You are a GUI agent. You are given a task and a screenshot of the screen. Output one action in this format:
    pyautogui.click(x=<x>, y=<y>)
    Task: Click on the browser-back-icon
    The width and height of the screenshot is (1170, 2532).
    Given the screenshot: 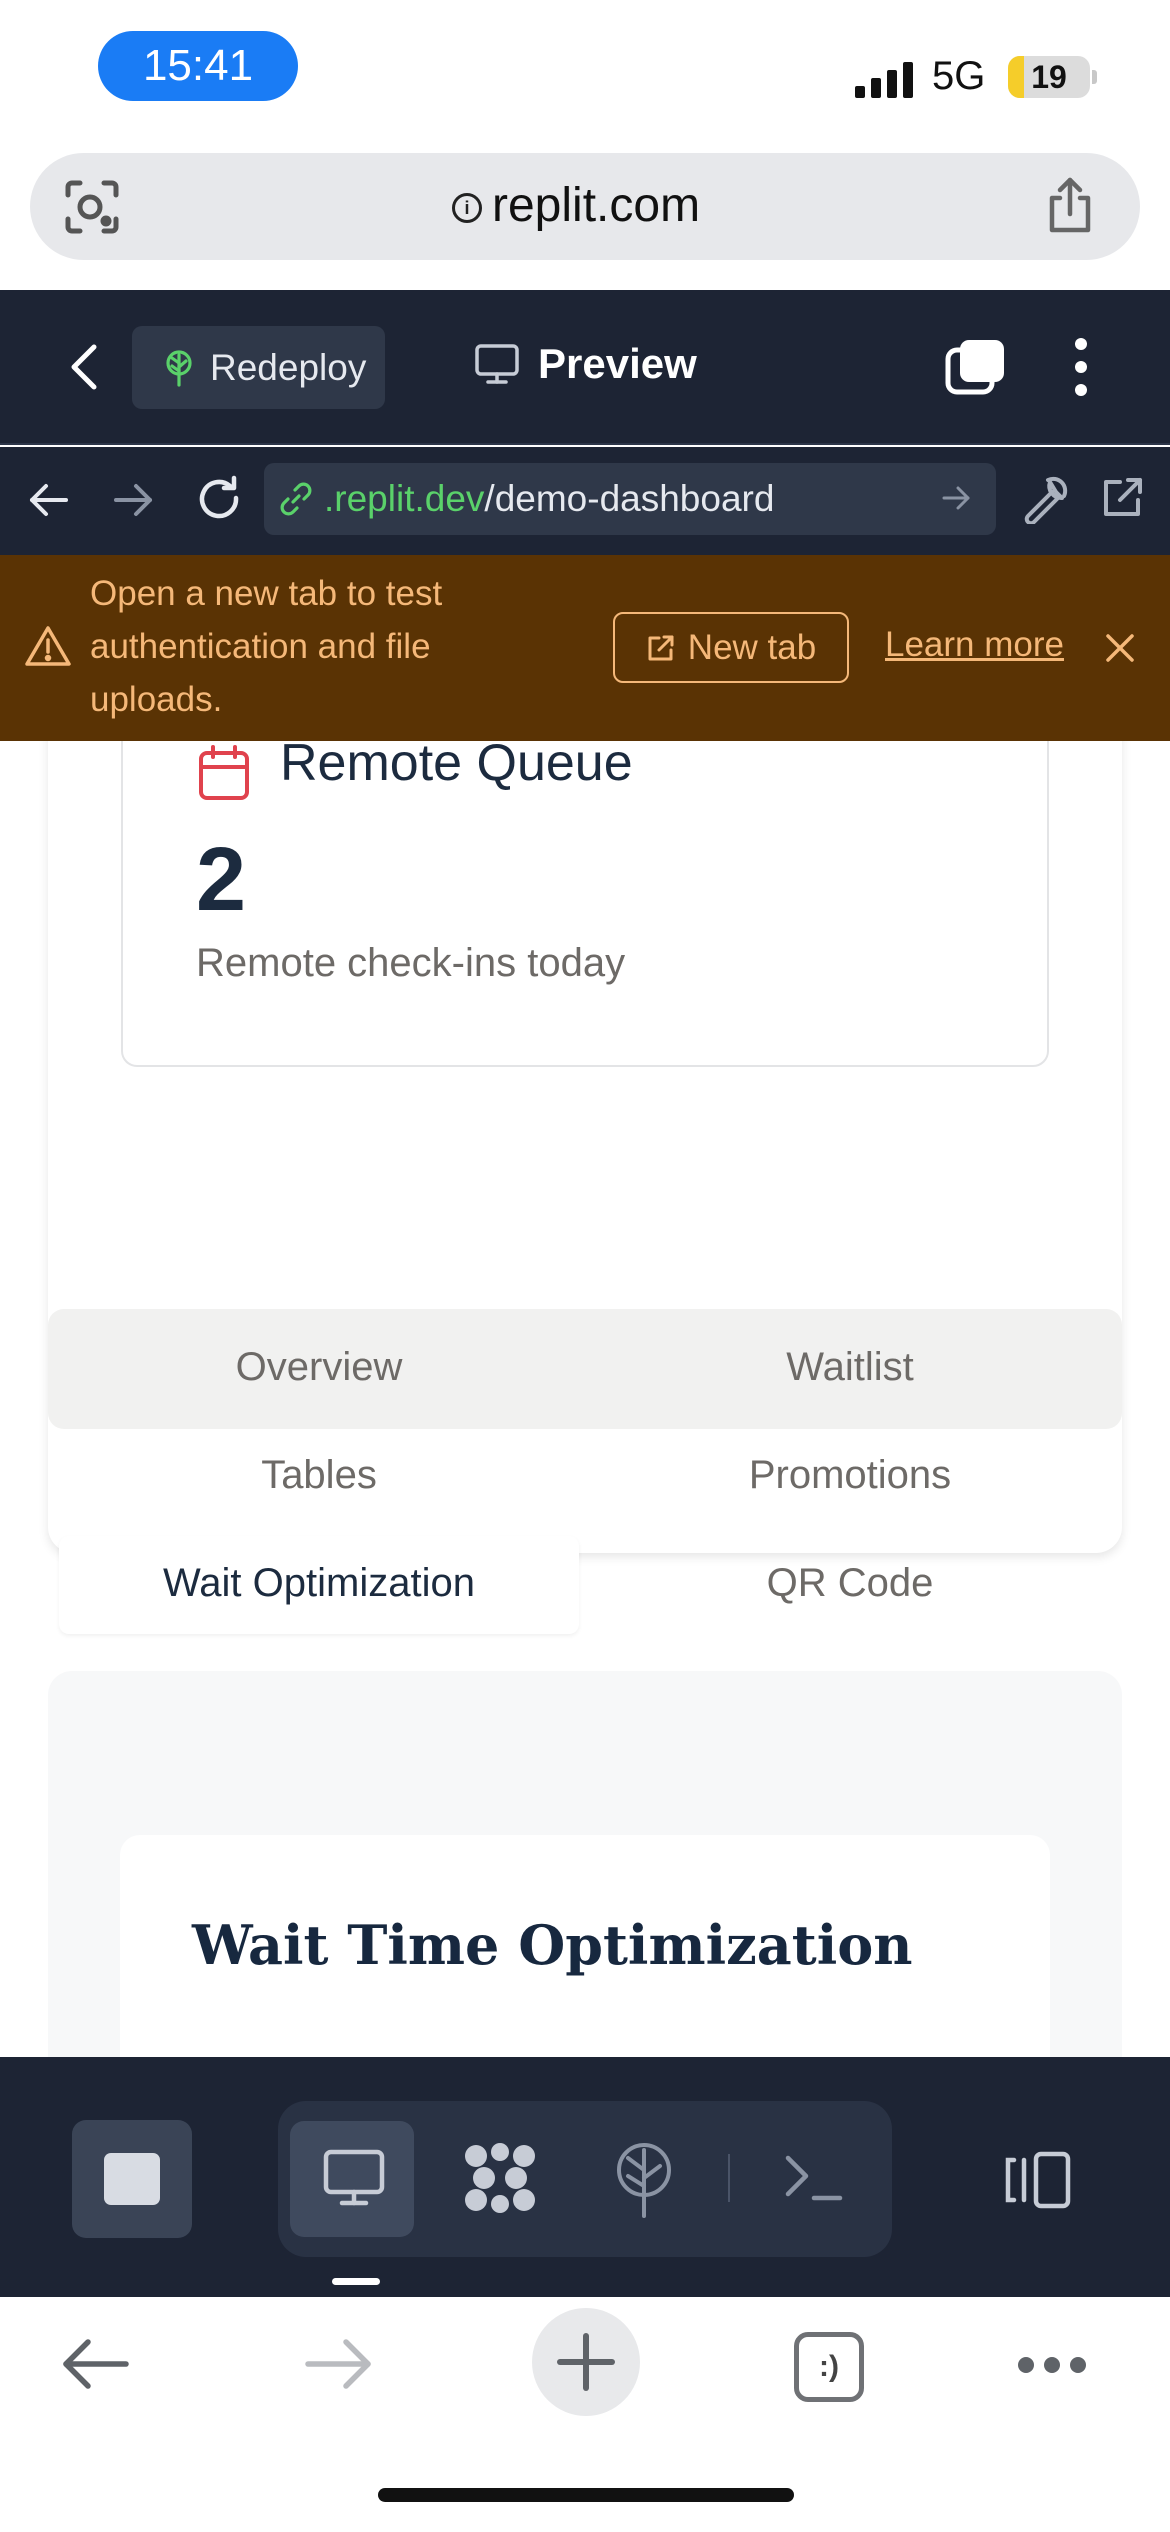 What is the action you would take?
    pyautogui.click(x=95, y=2364)
    